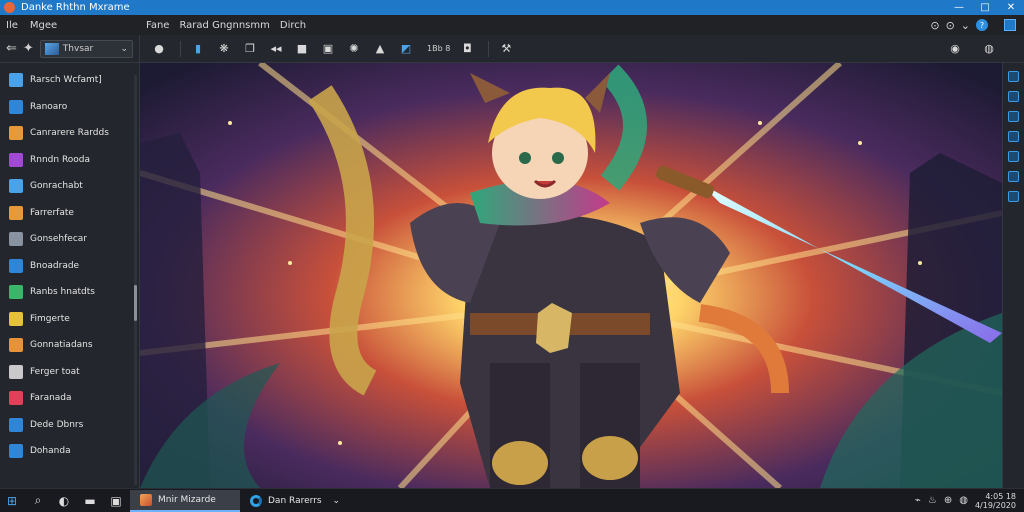  I want to click on frame-icon: ▣, so click(328, 49).